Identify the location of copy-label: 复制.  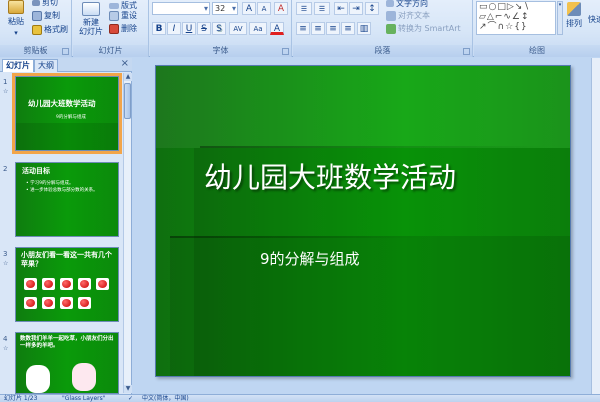
(52, 15).